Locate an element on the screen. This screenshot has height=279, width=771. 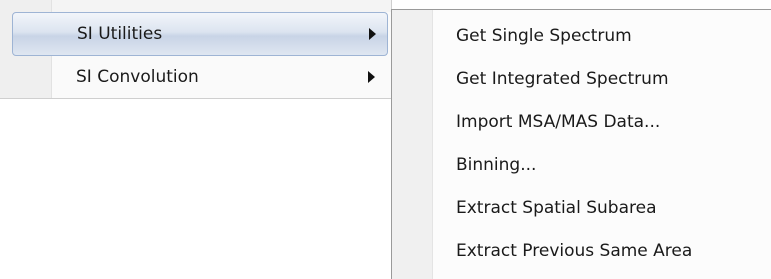
menu-item-label: Extract Spatial Subarea is located at coordinates (556, 208).